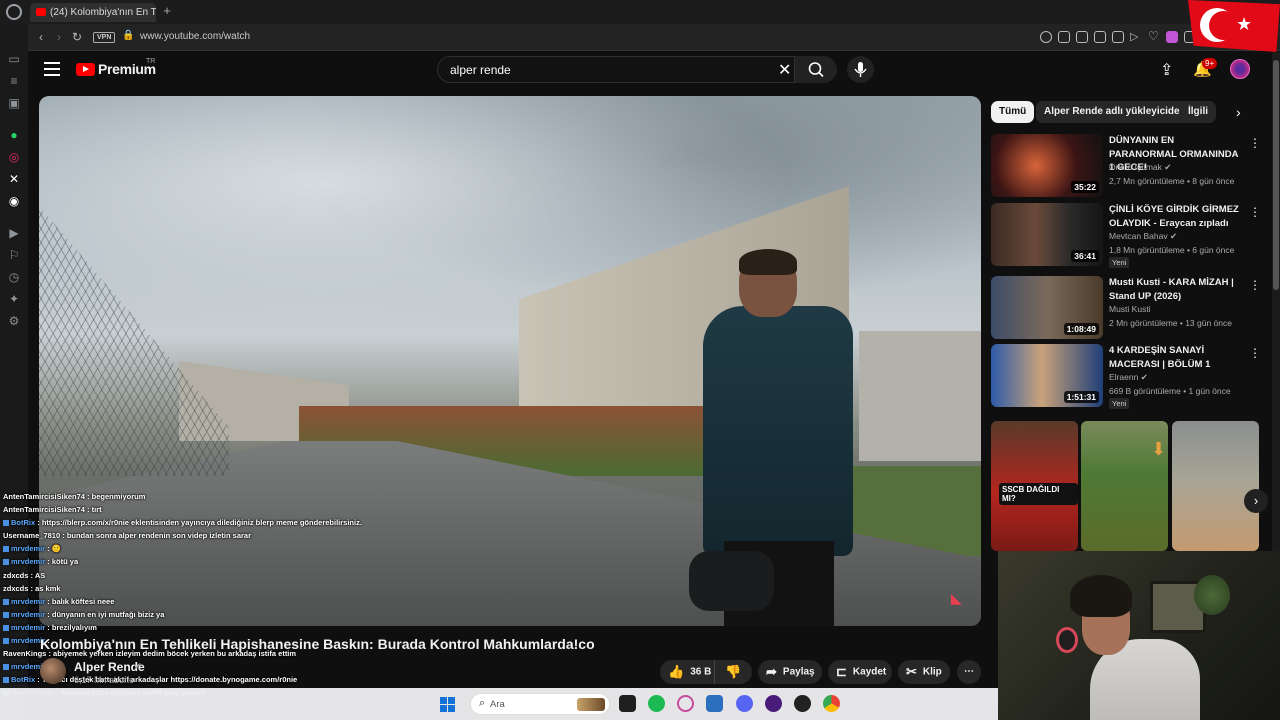  What do you see at coordinates (685, 703) in the screenshot?
I see `opera-gx-icon` at bounding box center [685, 703].